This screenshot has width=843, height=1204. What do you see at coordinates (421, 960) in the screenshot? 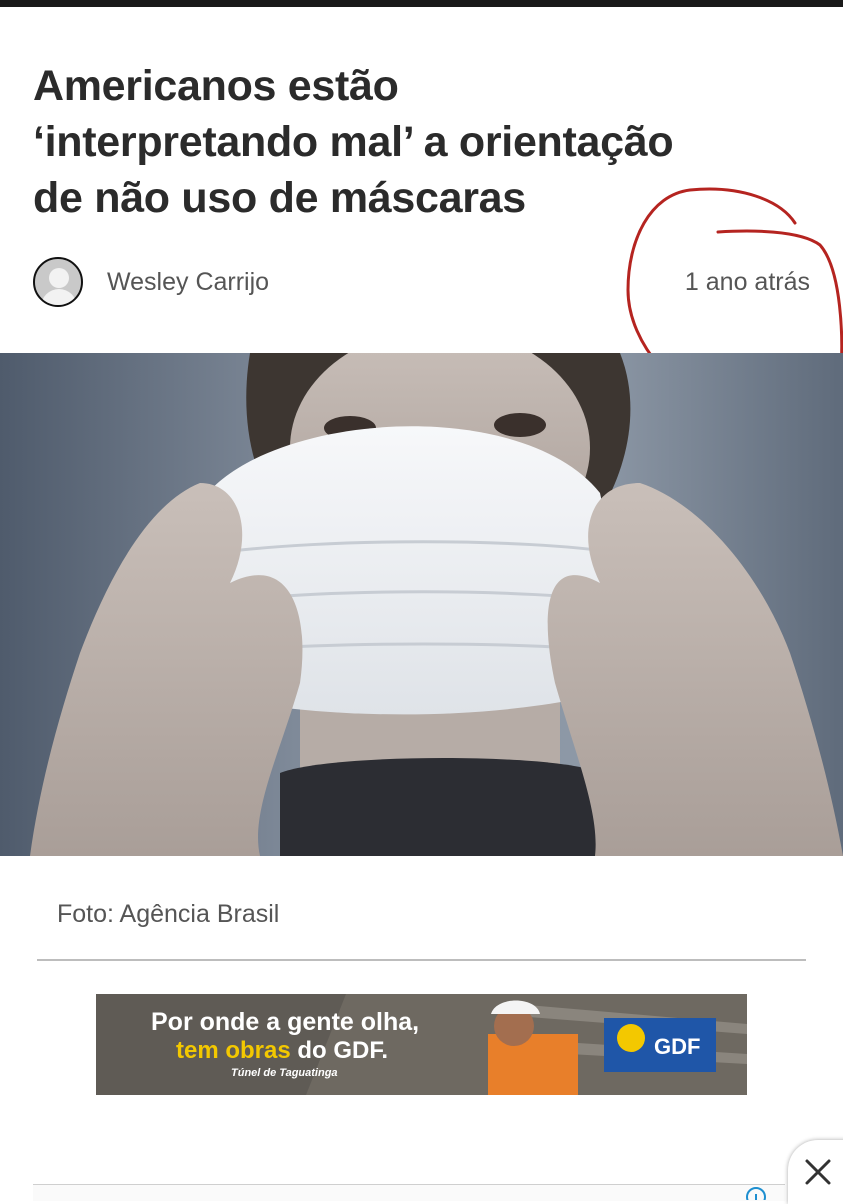
I see `divider` at bounding box center [421, 960].